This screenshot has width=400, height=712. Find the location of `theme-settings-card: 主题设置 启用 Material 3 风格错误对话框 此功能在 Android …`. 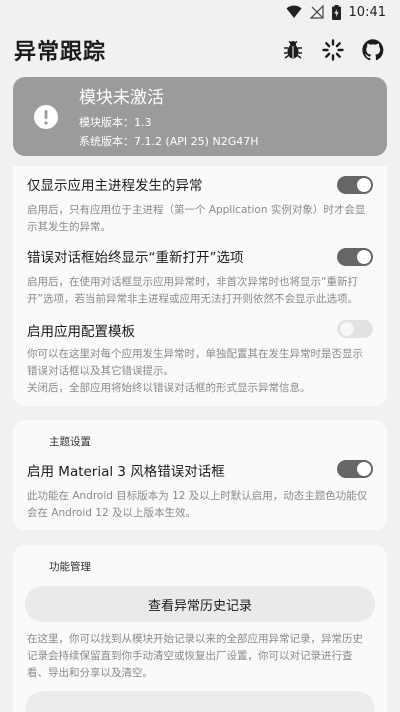

theme-settings-card: 主题设置 启用 Material 3 风格错误对话框 此功能在 Android … is located at coordinates (200, 475).